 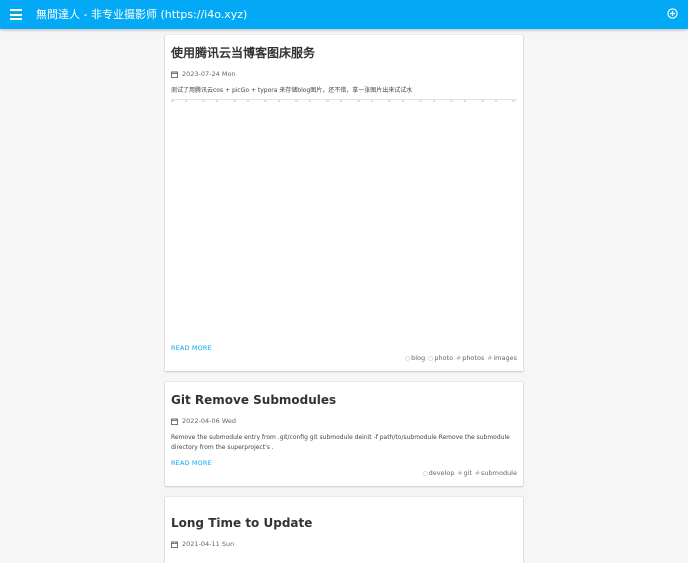 I want to click on post-title: Git Remove Submodules, so click(x=344, y=400).